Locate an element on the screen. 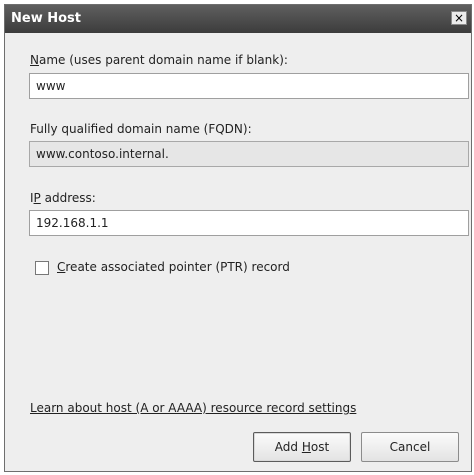 This screenshot has height=475, width=474. ip-label-accelerator: P is located at coordinates (37, 198).